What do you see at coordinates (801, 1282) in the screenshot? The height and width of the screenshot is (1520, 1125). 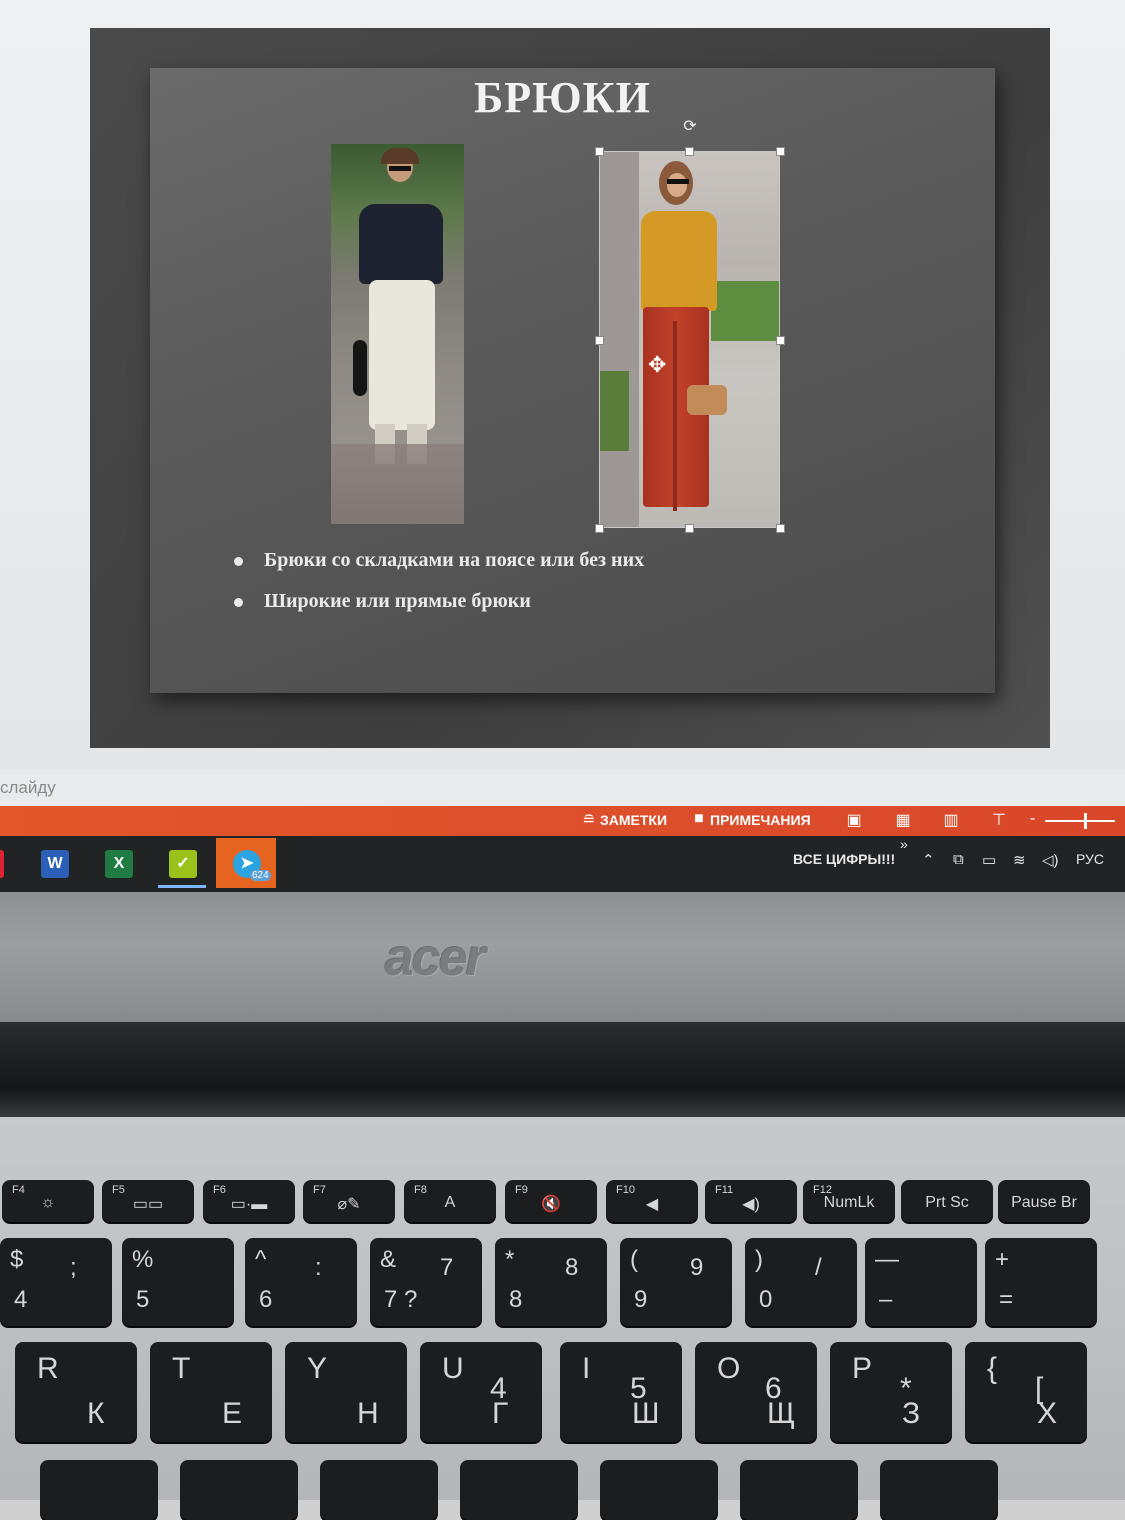 I see `number-key: ) / 0` at bounding box center [801, 1282].